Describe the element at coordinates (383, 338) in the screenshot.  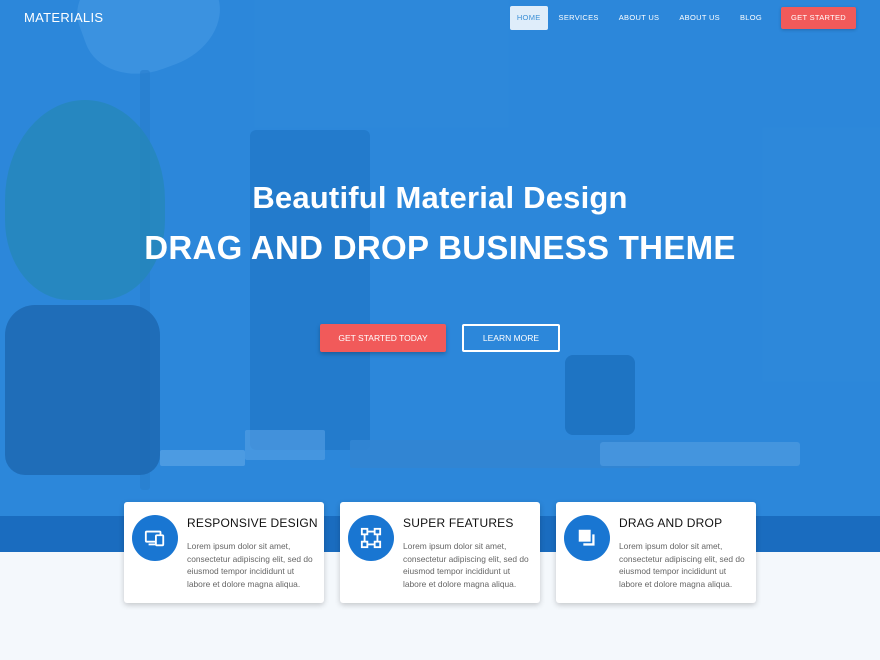
I see `get-started-today-button: GET STARTED TODAY` at that location.